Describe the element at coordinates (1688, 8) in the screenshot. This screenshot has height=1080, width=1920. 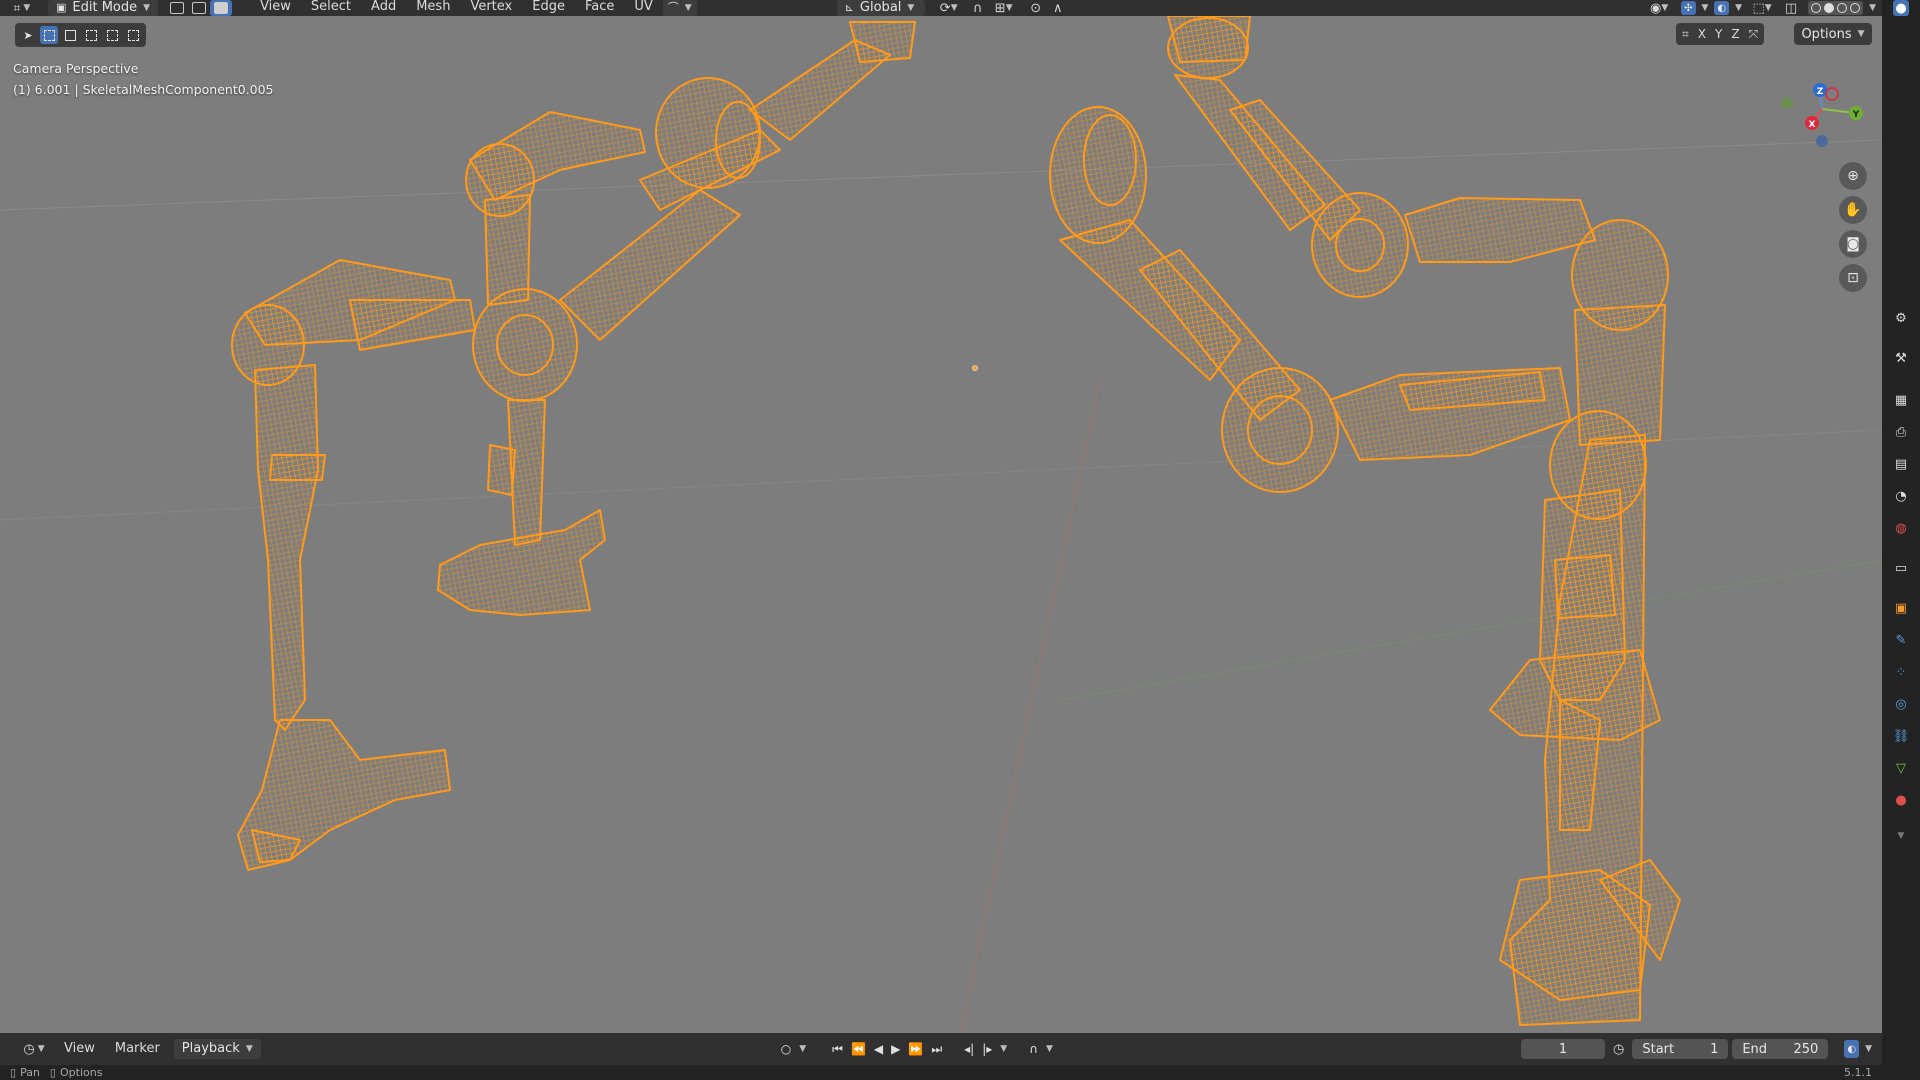
I see `gizmo-toggle: ✣` at that location.